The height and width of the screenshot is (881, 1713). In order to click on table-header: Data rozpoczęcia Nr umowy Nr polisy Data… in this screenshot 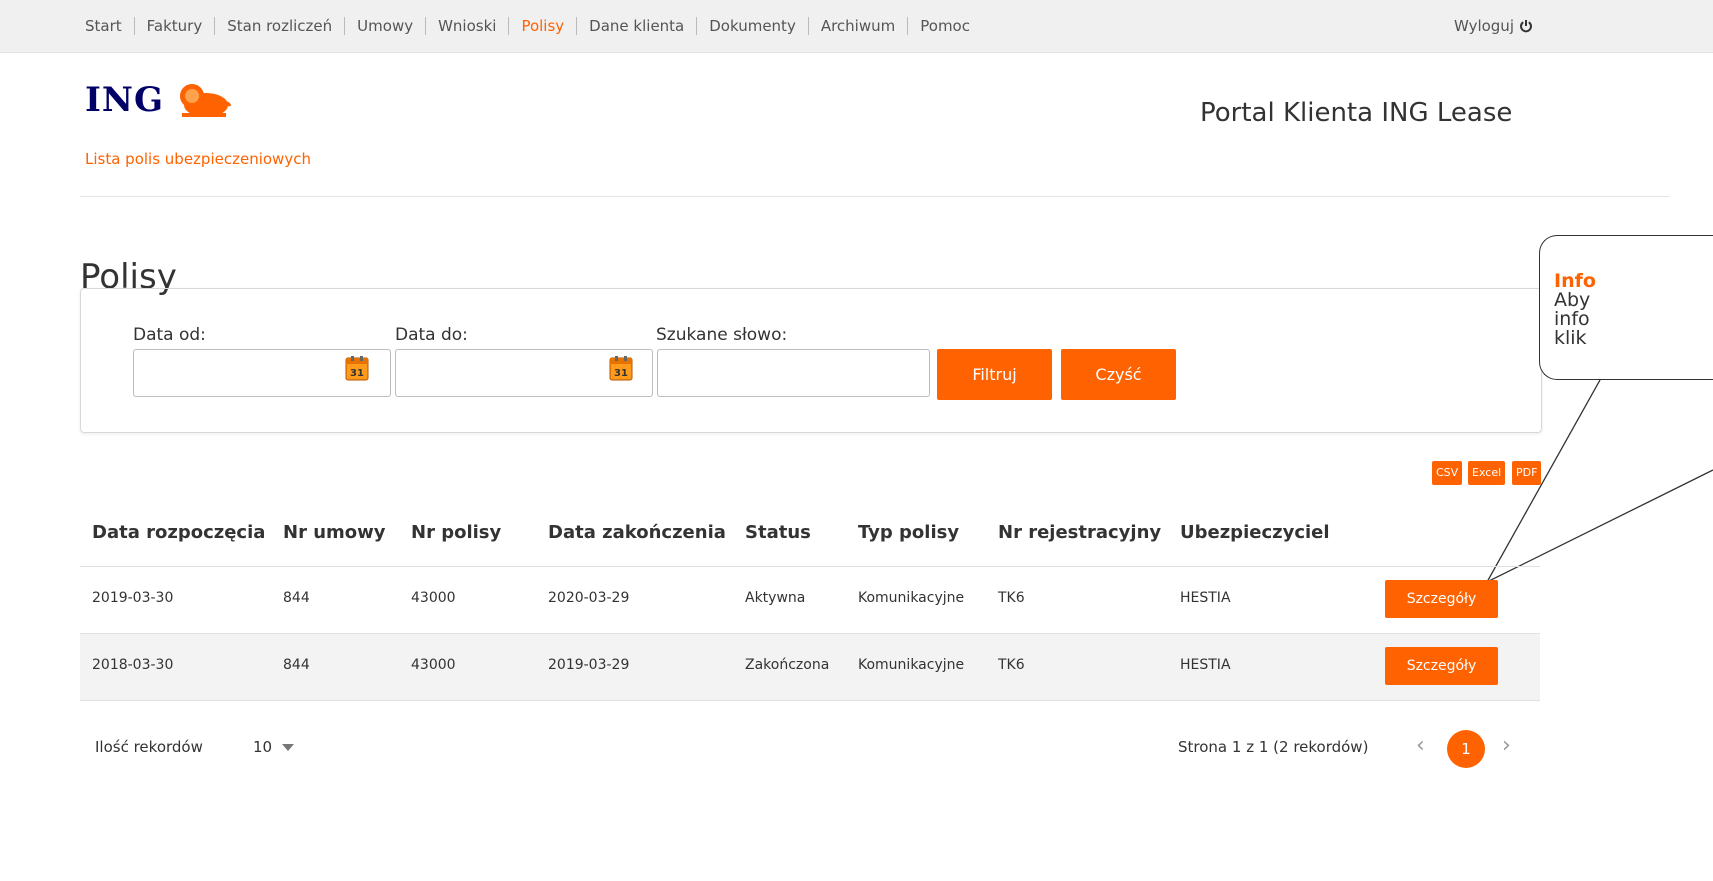, I will do `click(810, 537)`.